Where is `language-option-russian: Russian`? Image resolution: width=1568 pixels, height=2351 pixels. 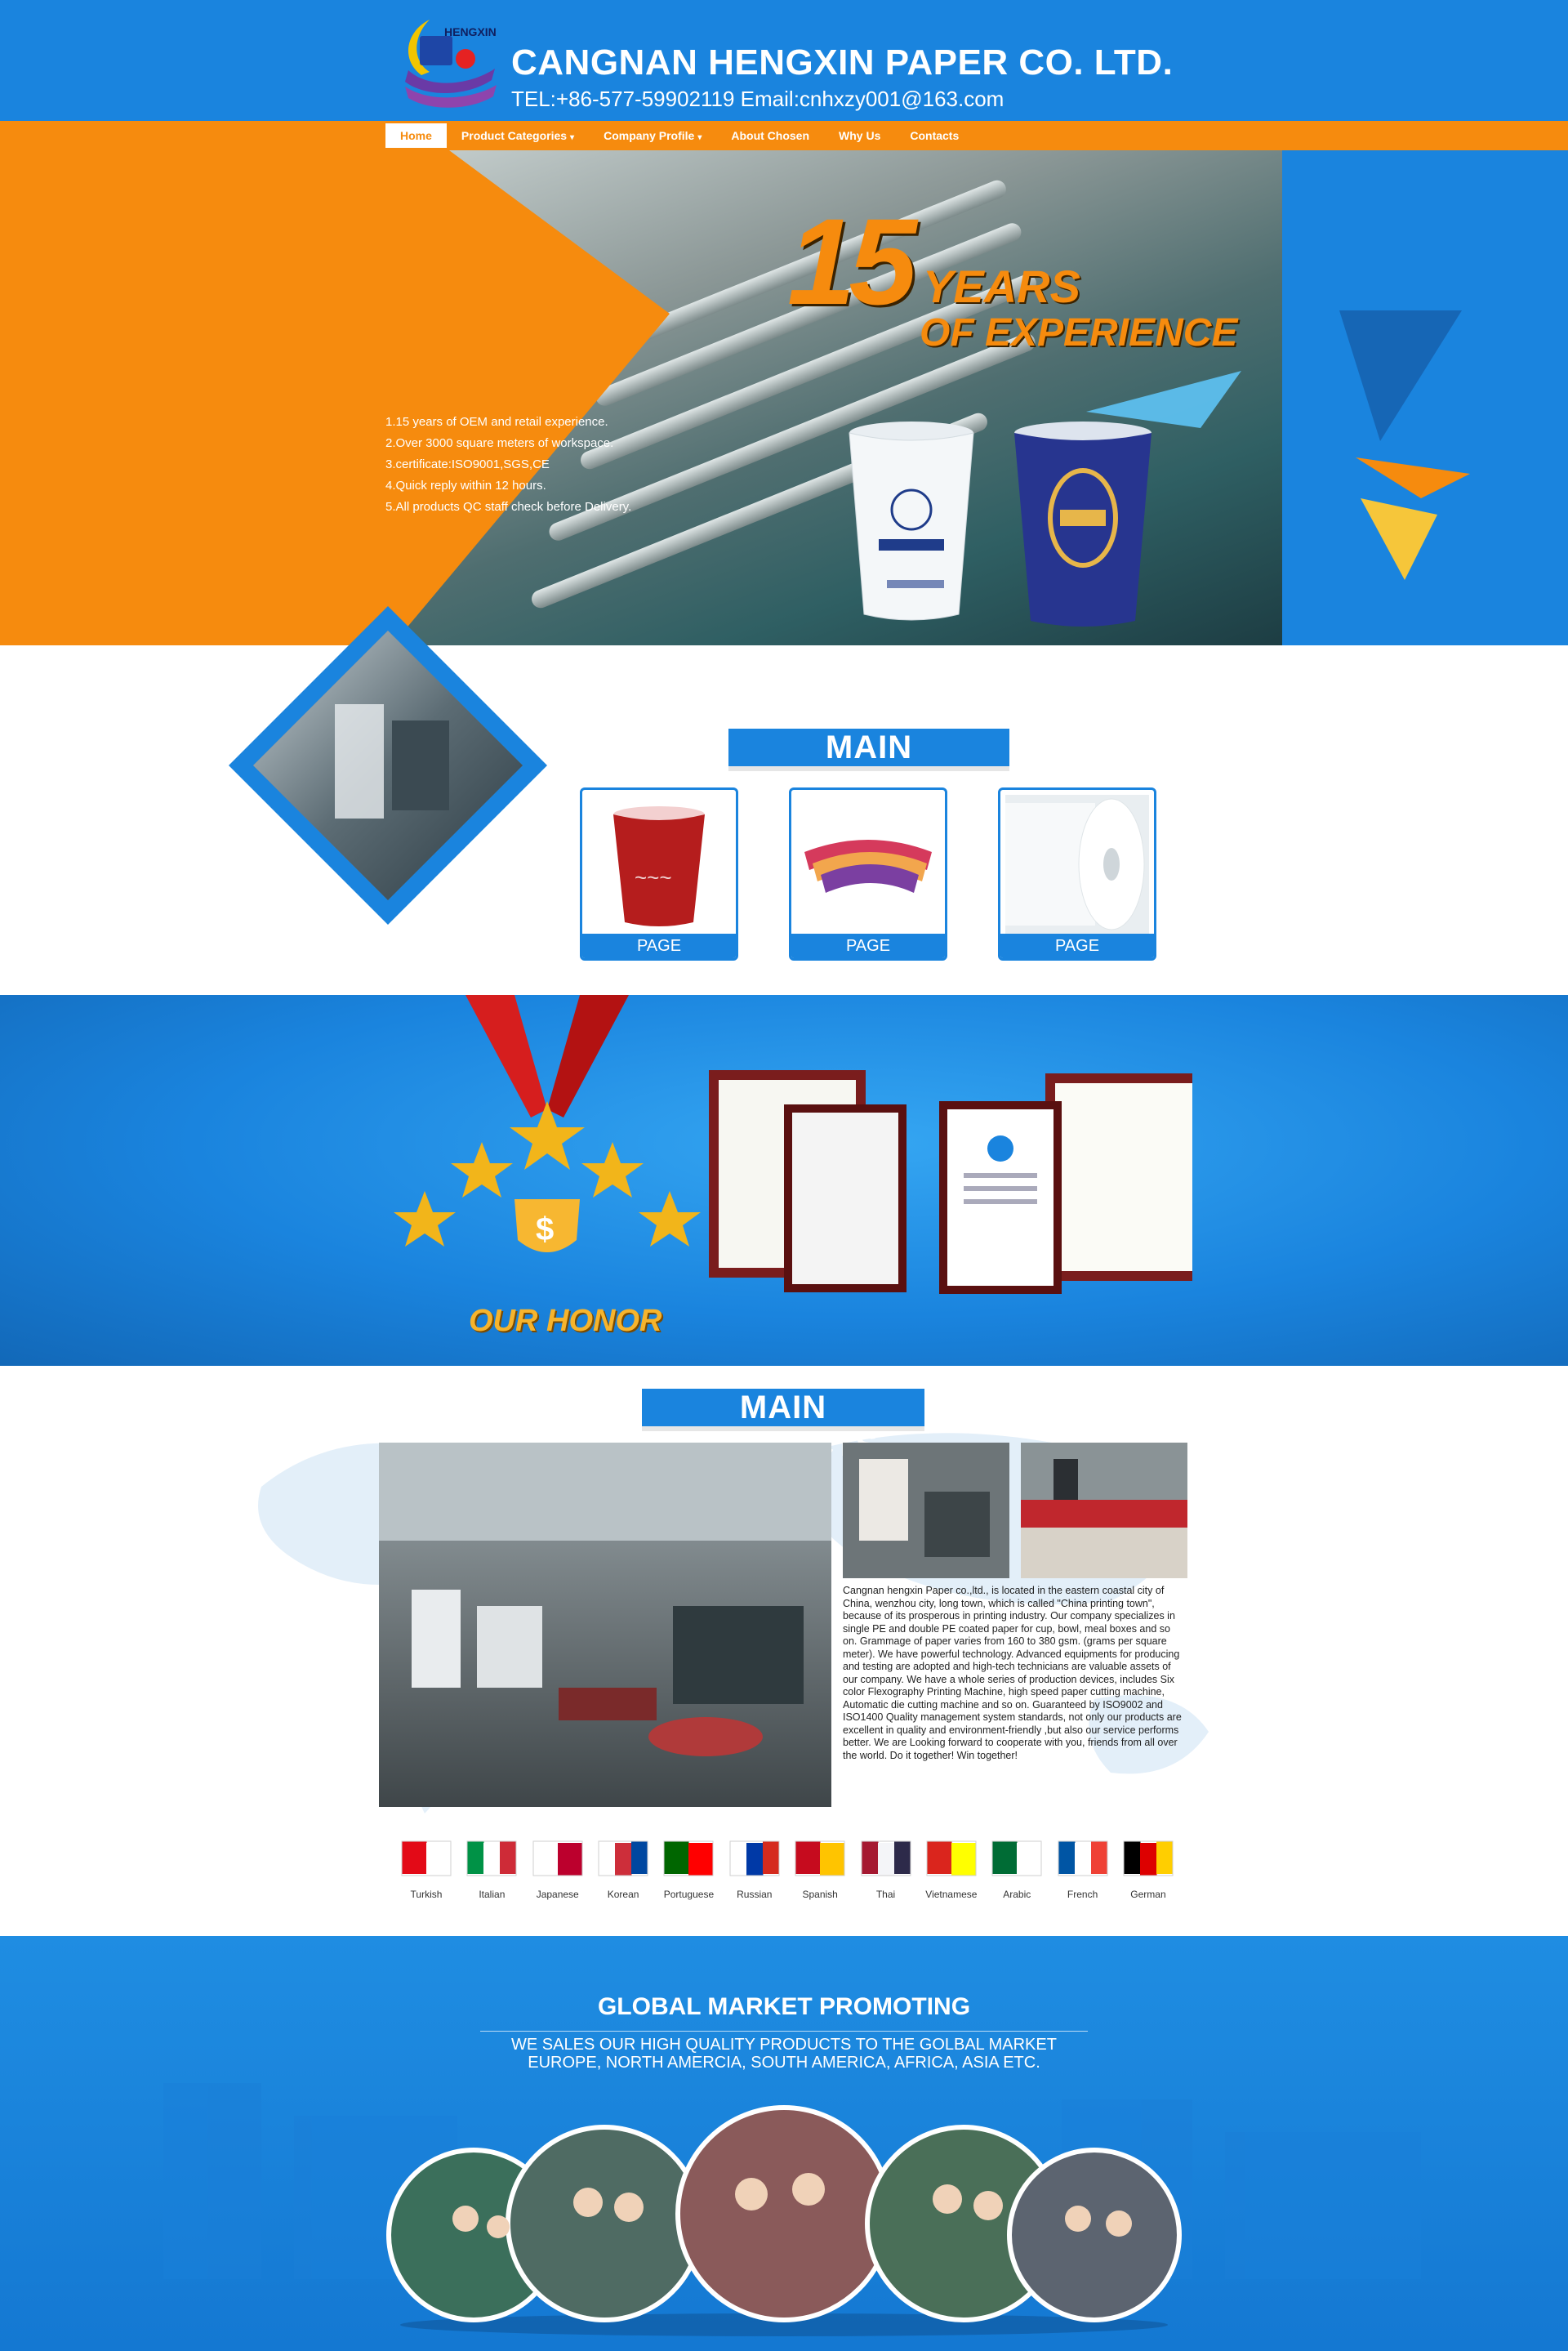
language-option-russian: Russian is located at coordinates (755, 1867).